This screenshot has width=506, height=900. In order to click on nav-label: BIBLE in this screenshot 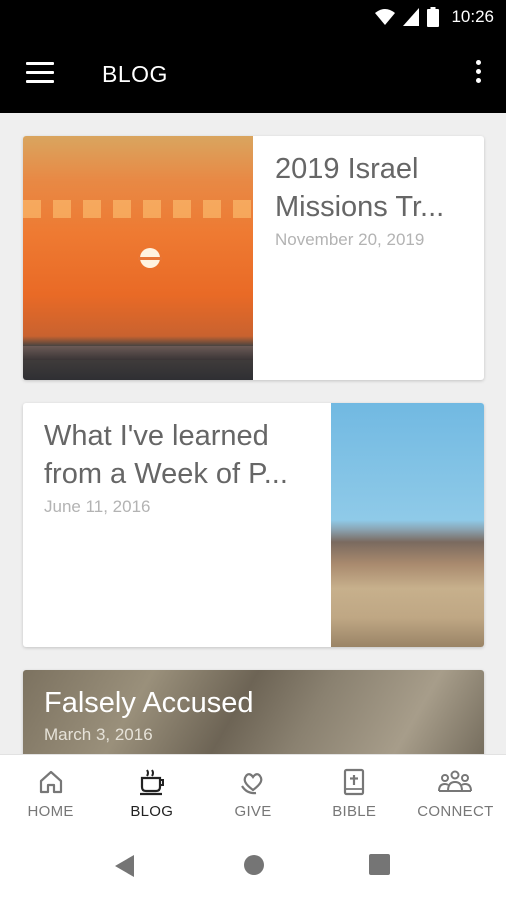, I will do `click(354, 811)`.